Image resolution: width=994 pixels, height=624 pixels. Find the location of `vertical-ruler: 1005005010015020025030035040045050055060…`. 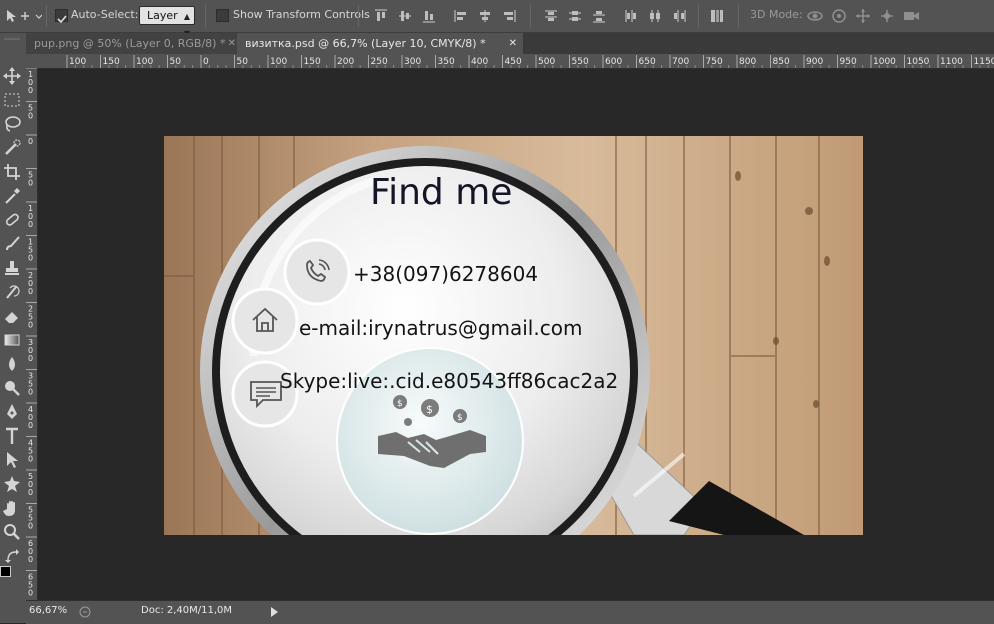

vertical-ruler: 1005005010015020025030035040045050055060… is located at coordinates (32, 334).